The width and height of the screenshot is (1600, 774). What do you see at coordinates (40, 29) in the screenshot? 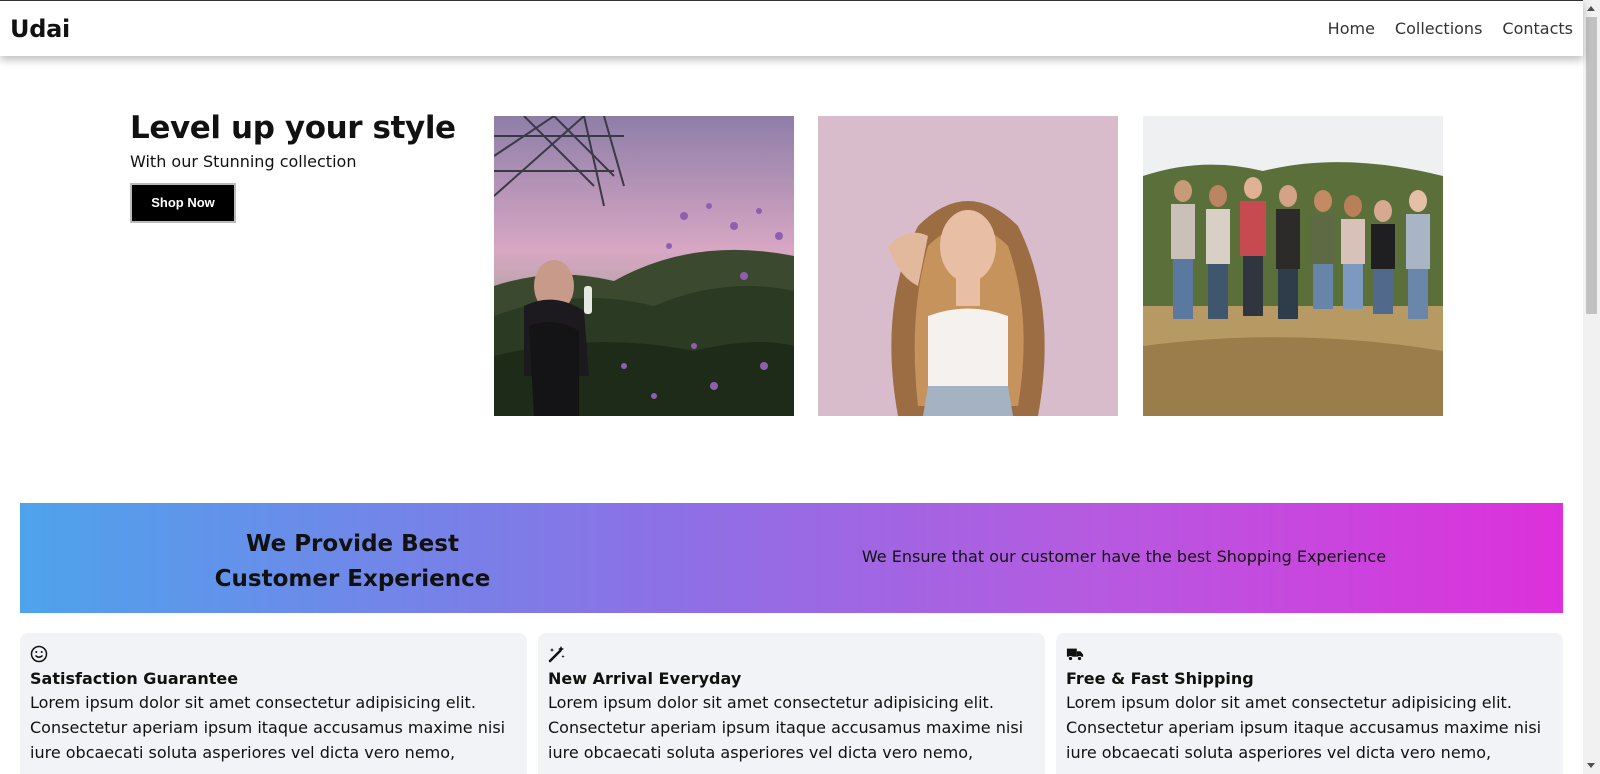
I see `brand-logo: Udai` at bounding box center [40, 29].